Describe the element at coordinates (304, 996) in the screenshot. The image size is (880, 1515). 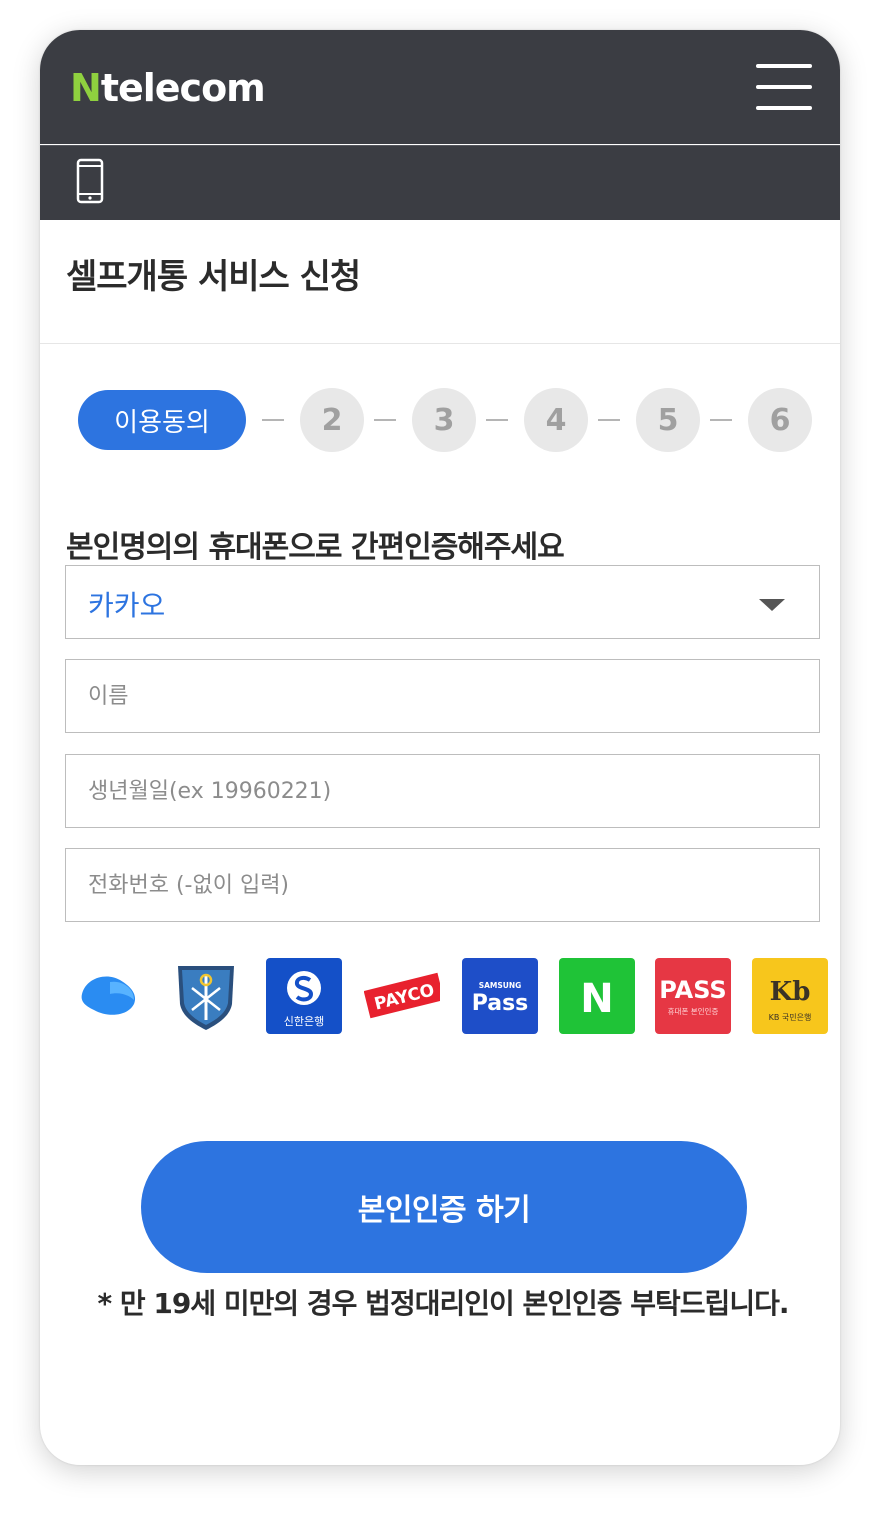
I see `shinhan-bank-icon: 신한은행` at that location.